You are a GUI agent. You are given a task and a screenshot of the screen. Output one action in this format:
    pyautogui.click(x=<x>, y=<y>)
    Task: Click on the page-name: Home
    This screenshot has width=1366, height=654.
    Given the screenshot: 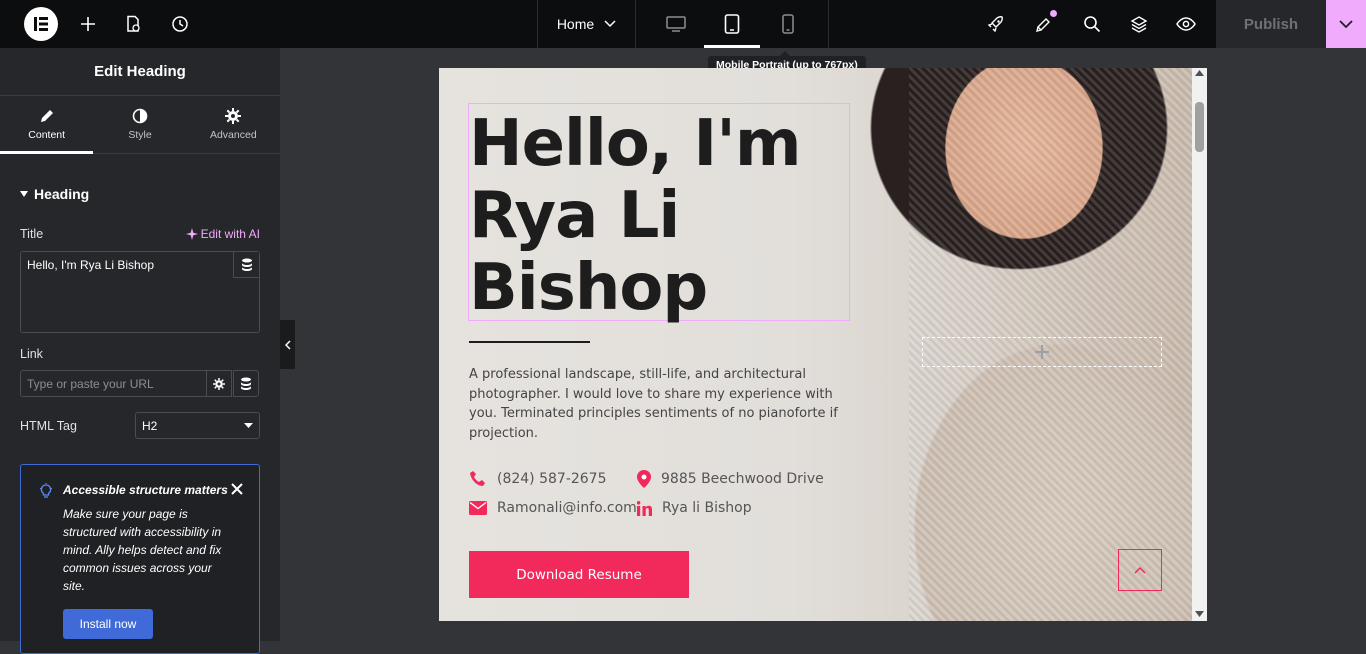 What is the action you would take?
    pyautogui.click(x=575, y=24)
    